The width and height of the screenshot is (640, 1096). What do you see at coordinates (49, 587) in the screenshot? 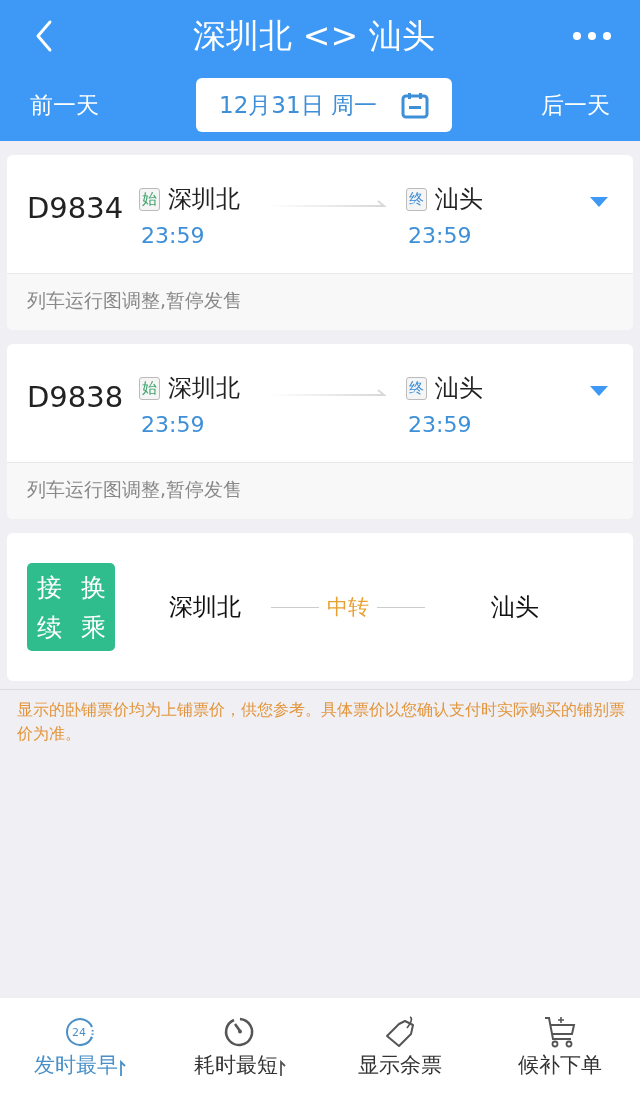
I see `badge-character: 接` at bounding box center [49, 587].